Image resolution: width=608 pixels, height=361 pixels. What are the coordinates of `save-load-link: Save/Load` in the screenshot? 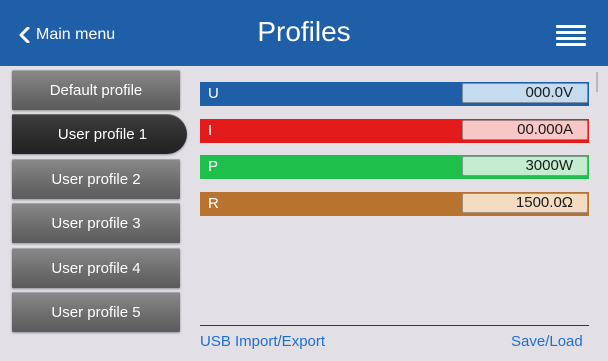 It's located at (547, 341).